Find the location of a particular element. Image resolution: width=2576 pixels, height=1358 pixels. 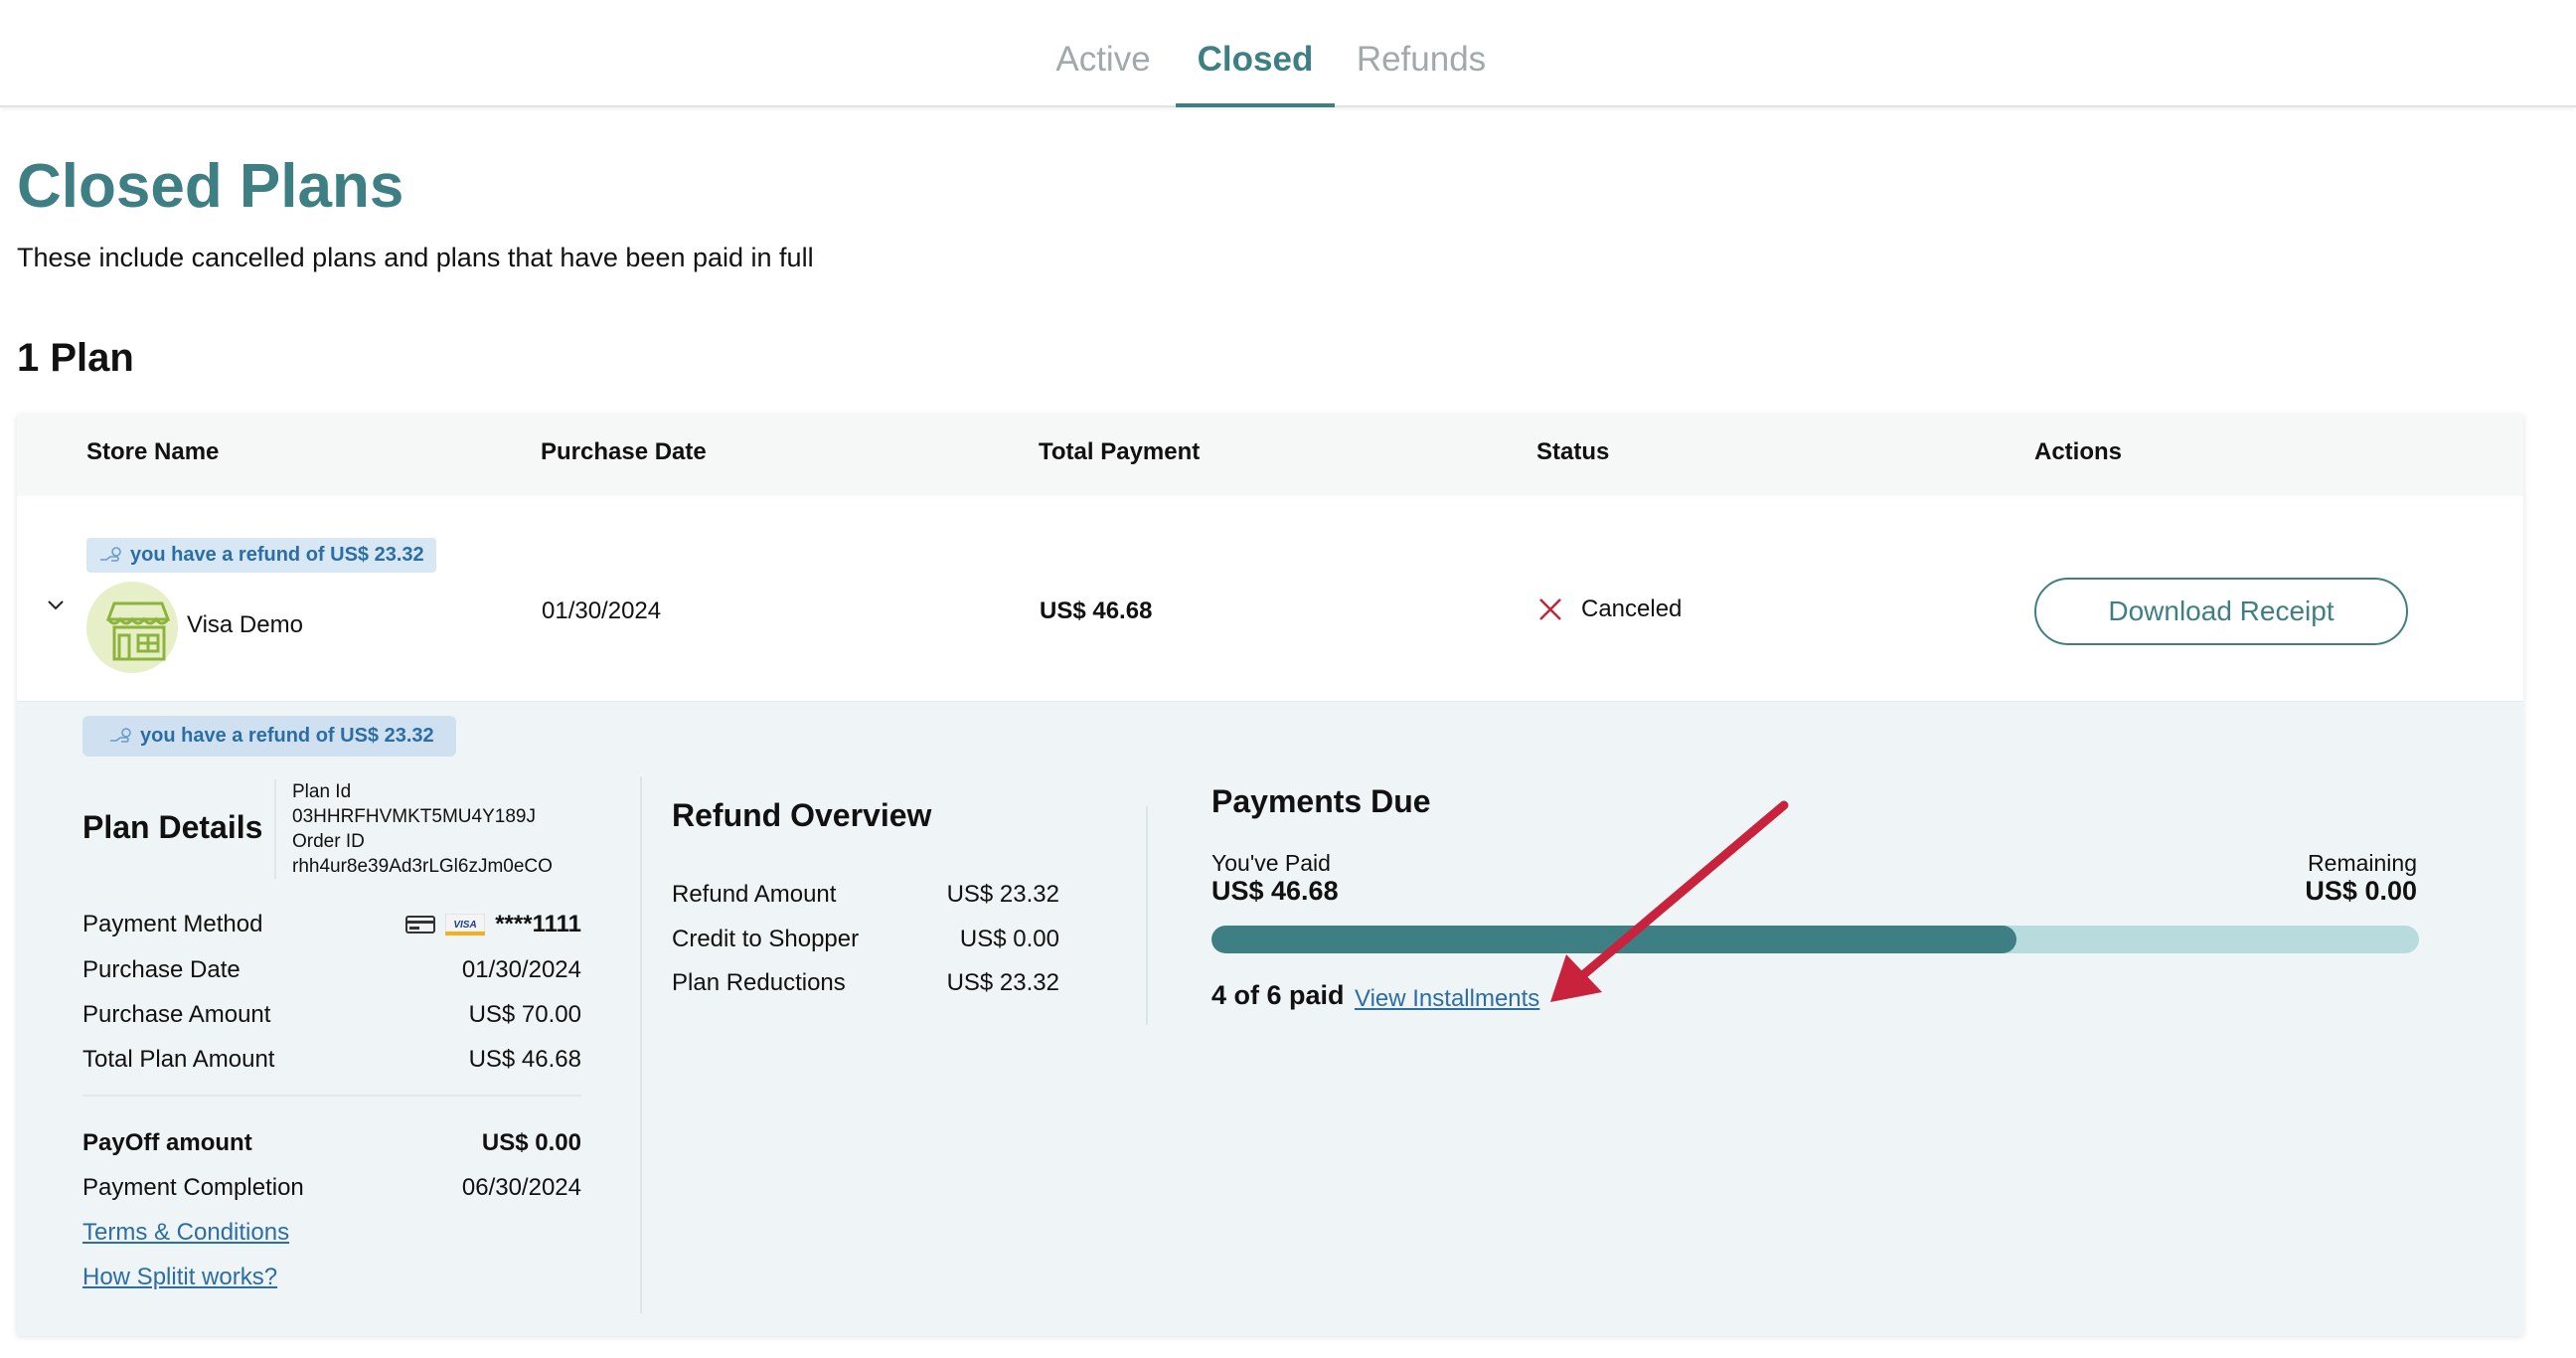

completion-row: Payment Completion 06/30/2024 is located at coordinates (331, 1188).